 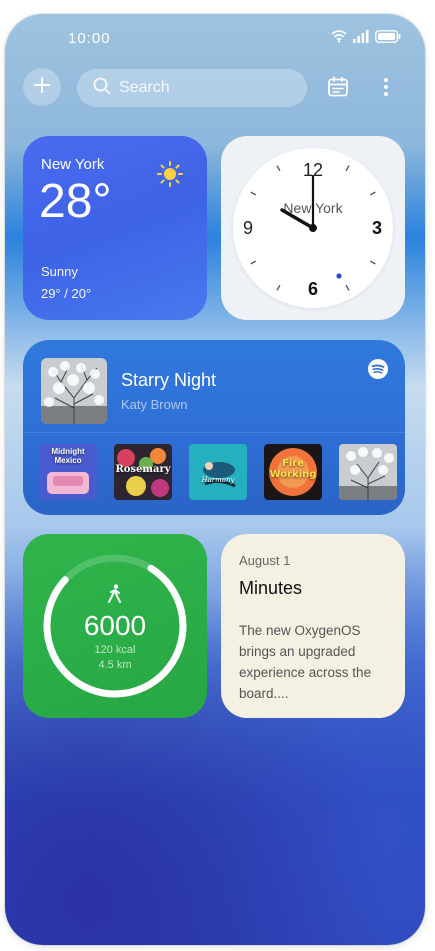 What do you see at coordinates (170, 176) in the screenshot?
I see `sun-icon` at bounding box center [170, 176].